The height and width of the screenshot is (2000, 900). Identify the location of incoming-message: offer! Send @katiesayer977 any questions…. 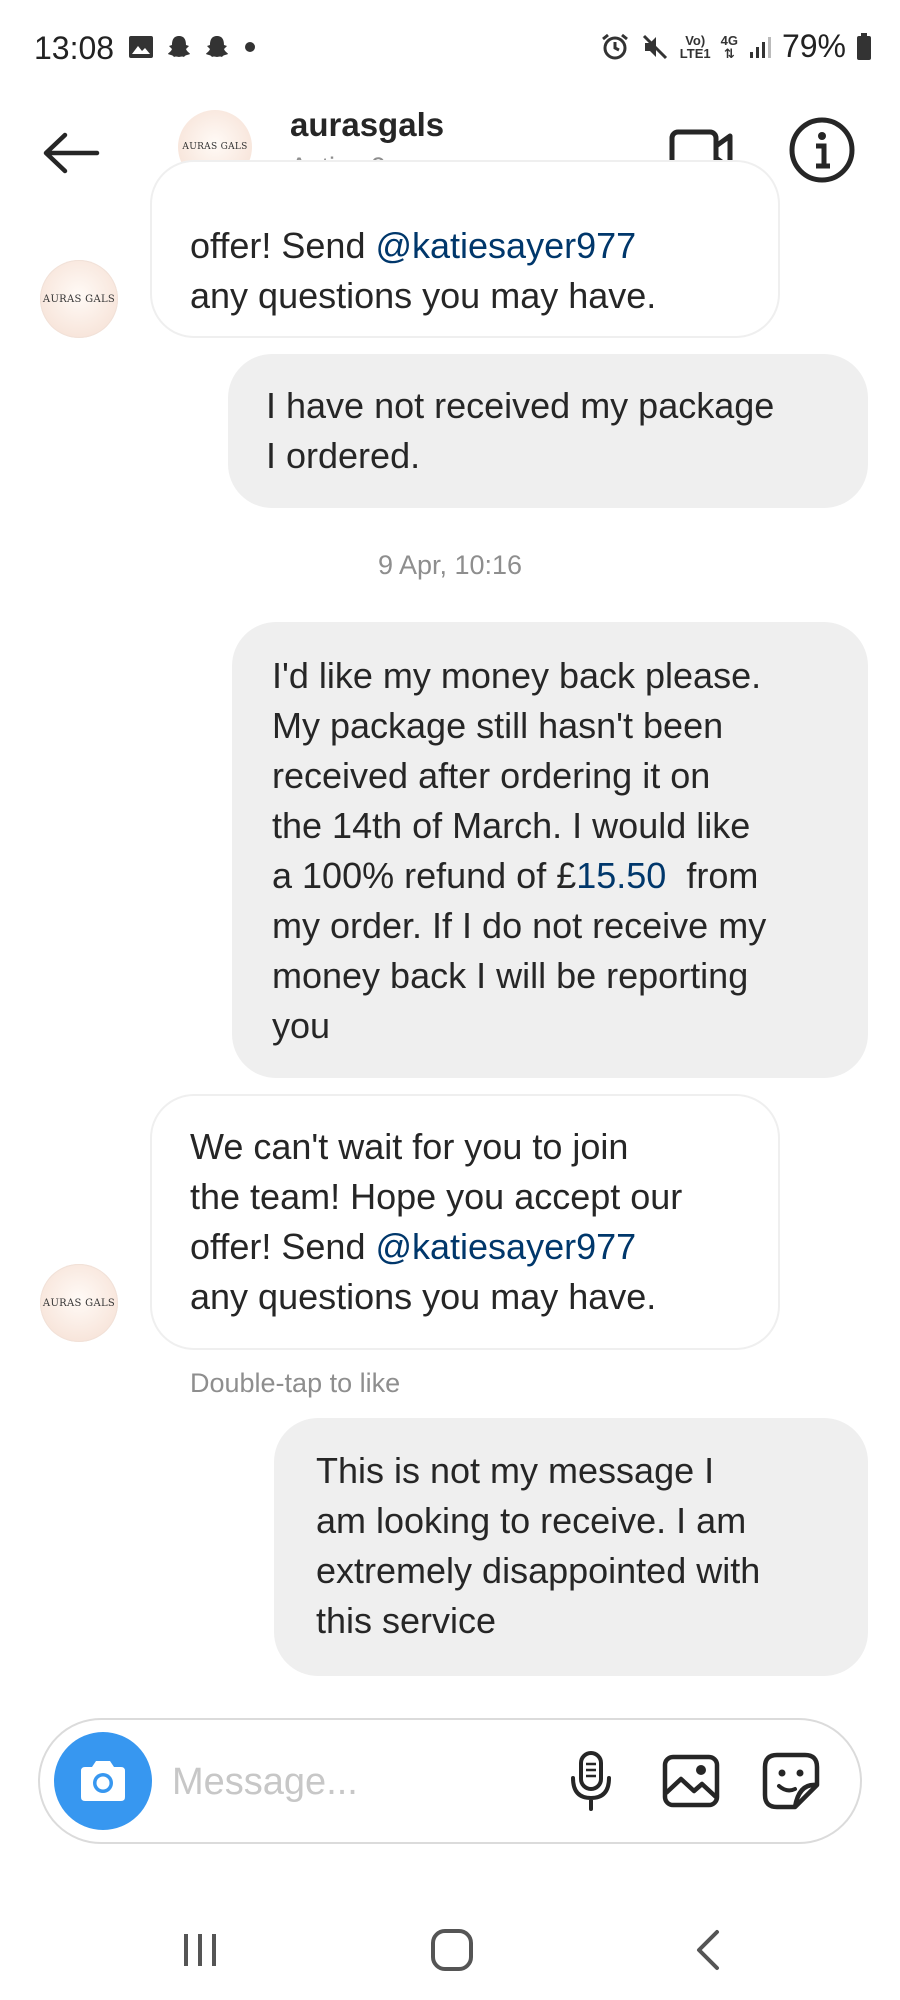
(465, 249).